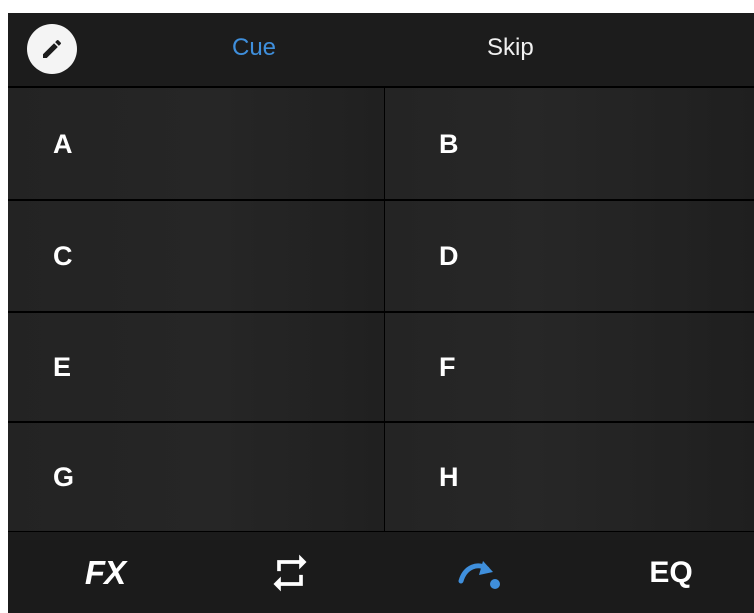  Describe the element at coordinates (196, 143) in the screenshot. I see `pad-a: A` at that location.